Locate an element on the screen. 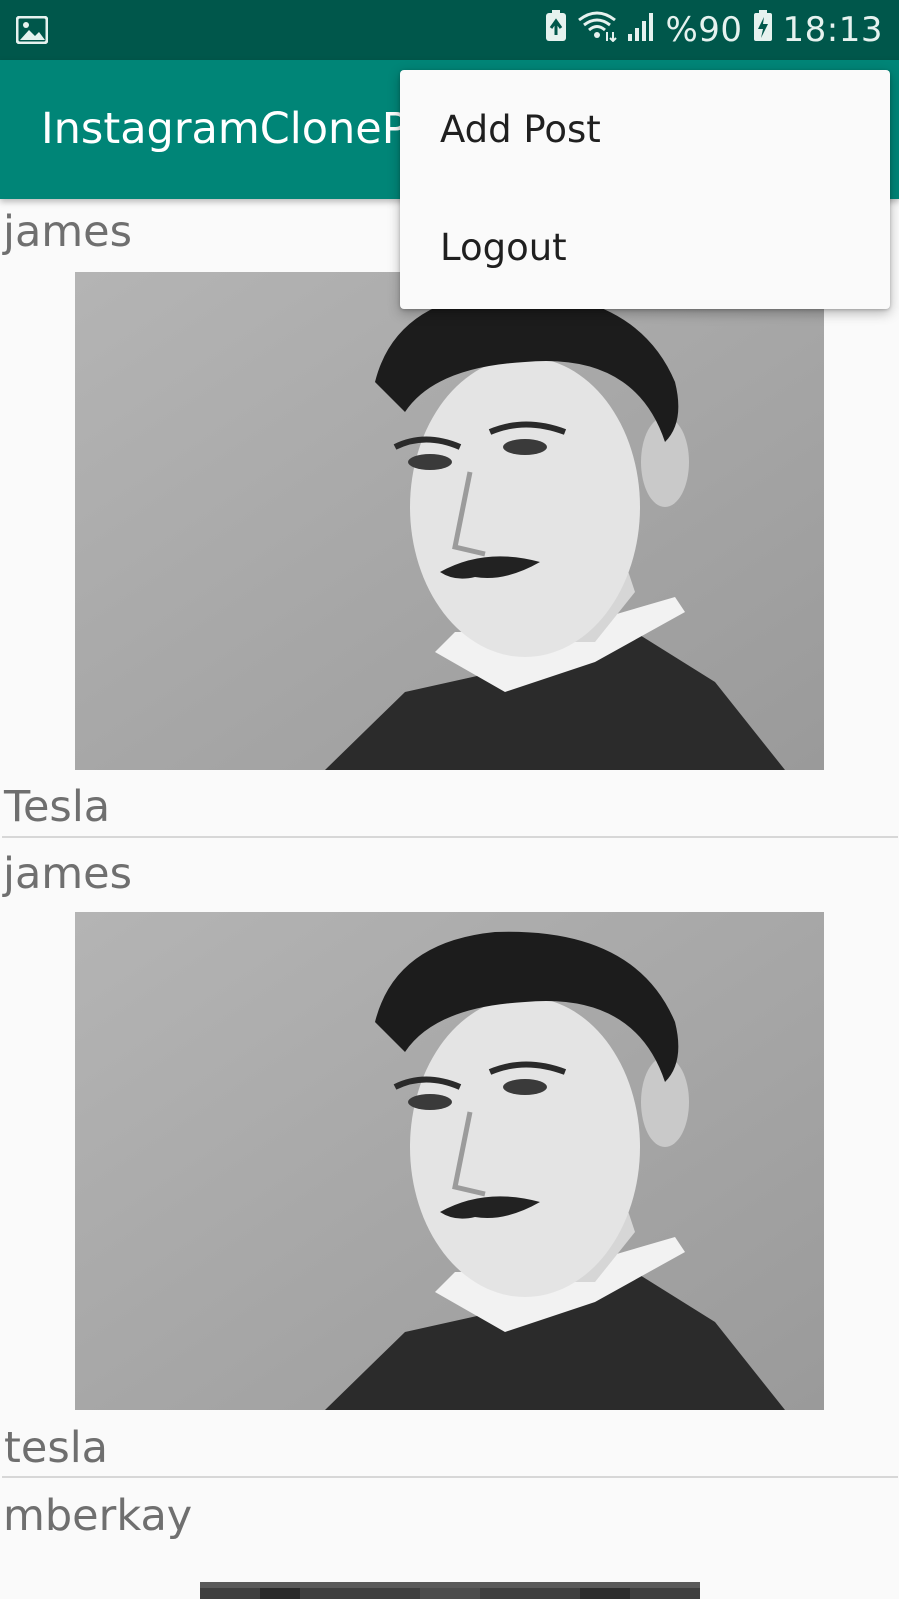  overflow-menu: Add Post Logout is located at coordinates (645, 189).